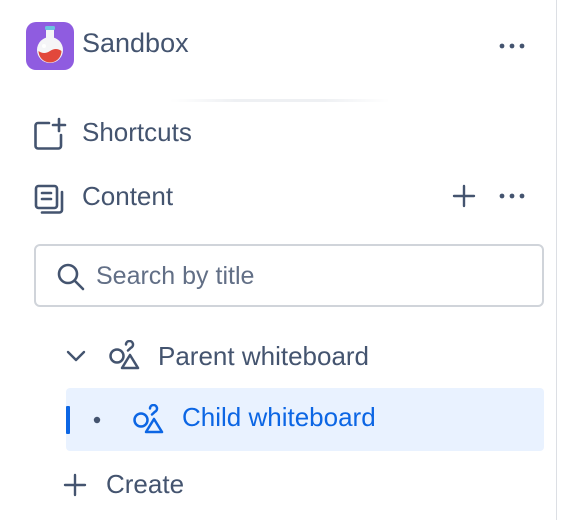 The image size is (570, 520). Describe the element at coordinates (135, 43) in the screenshot. I see `space-title: Sandbox` at that location.